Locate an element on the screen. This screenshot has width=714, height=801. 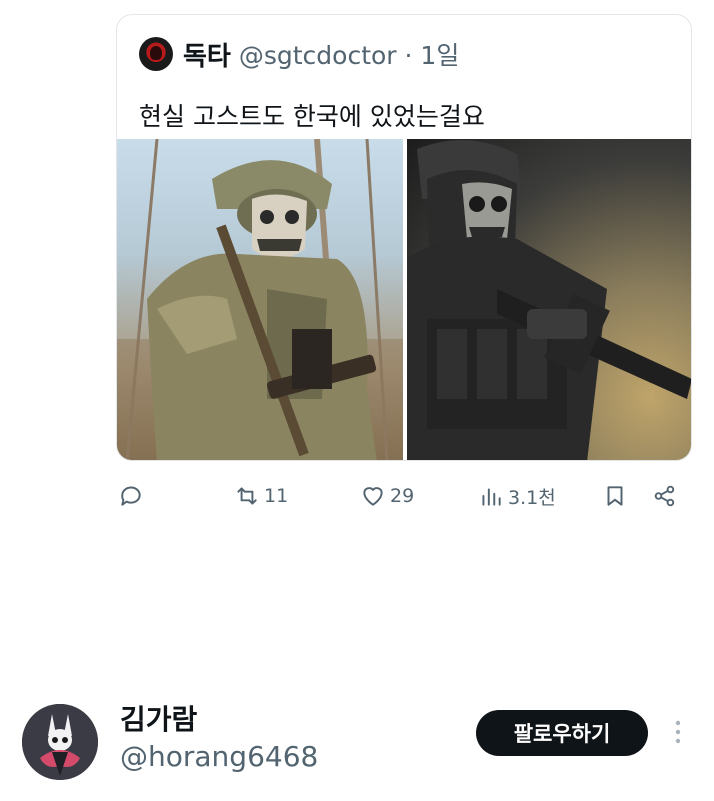
like-icon is located at coordinates (373, 496).